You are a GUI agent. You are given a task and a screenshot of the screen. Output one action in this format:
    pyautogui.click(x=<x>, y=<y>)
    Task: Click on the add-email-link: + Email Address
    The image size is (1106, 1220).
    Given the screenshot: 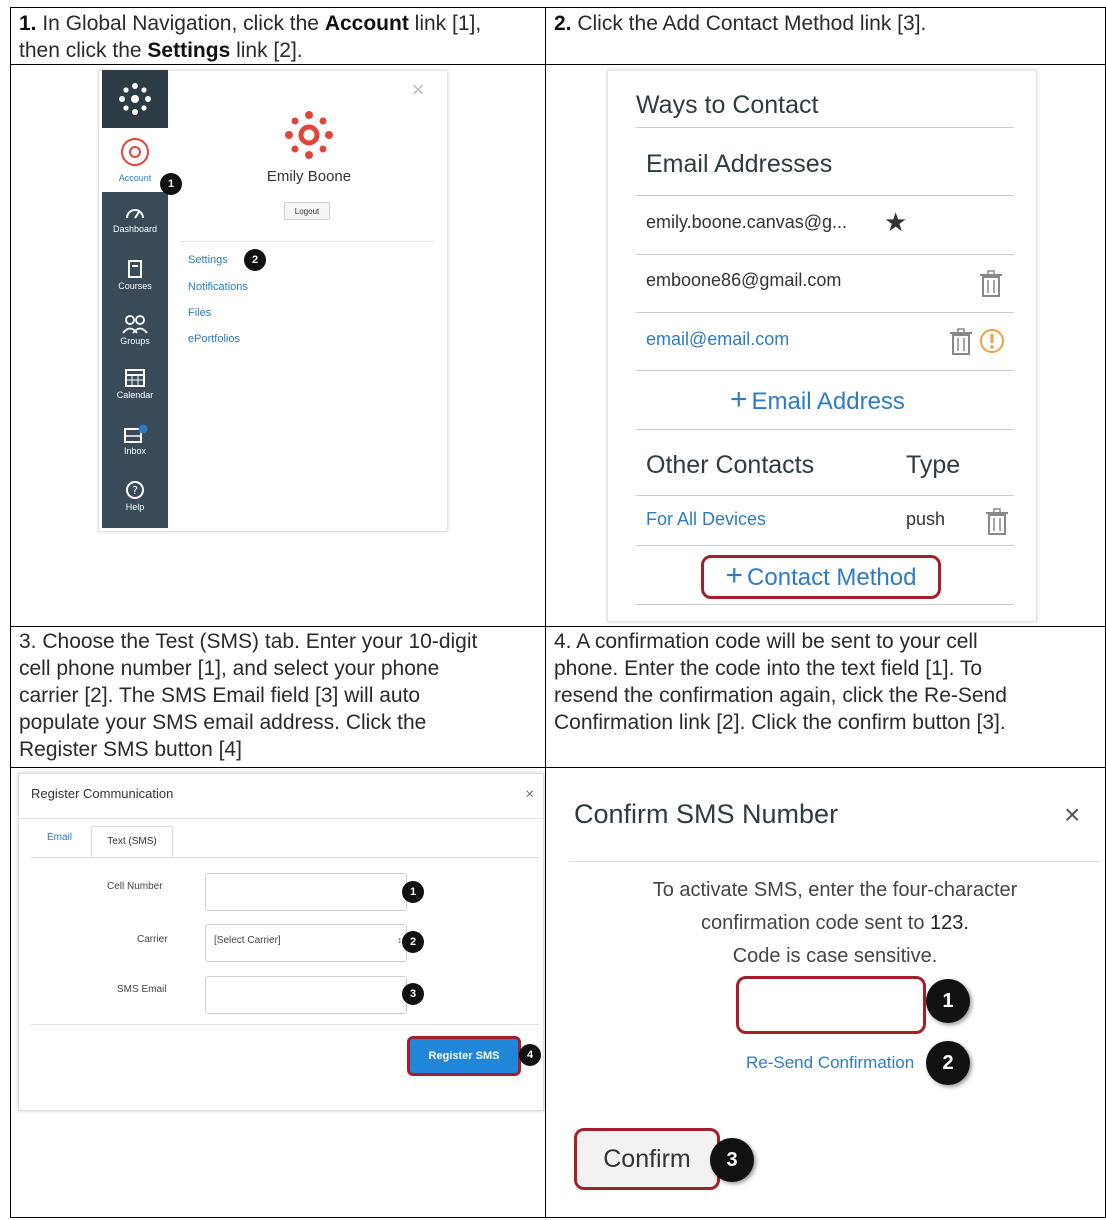 What is the action you would take?
    pyautogui.click(x=817, y=400)
    